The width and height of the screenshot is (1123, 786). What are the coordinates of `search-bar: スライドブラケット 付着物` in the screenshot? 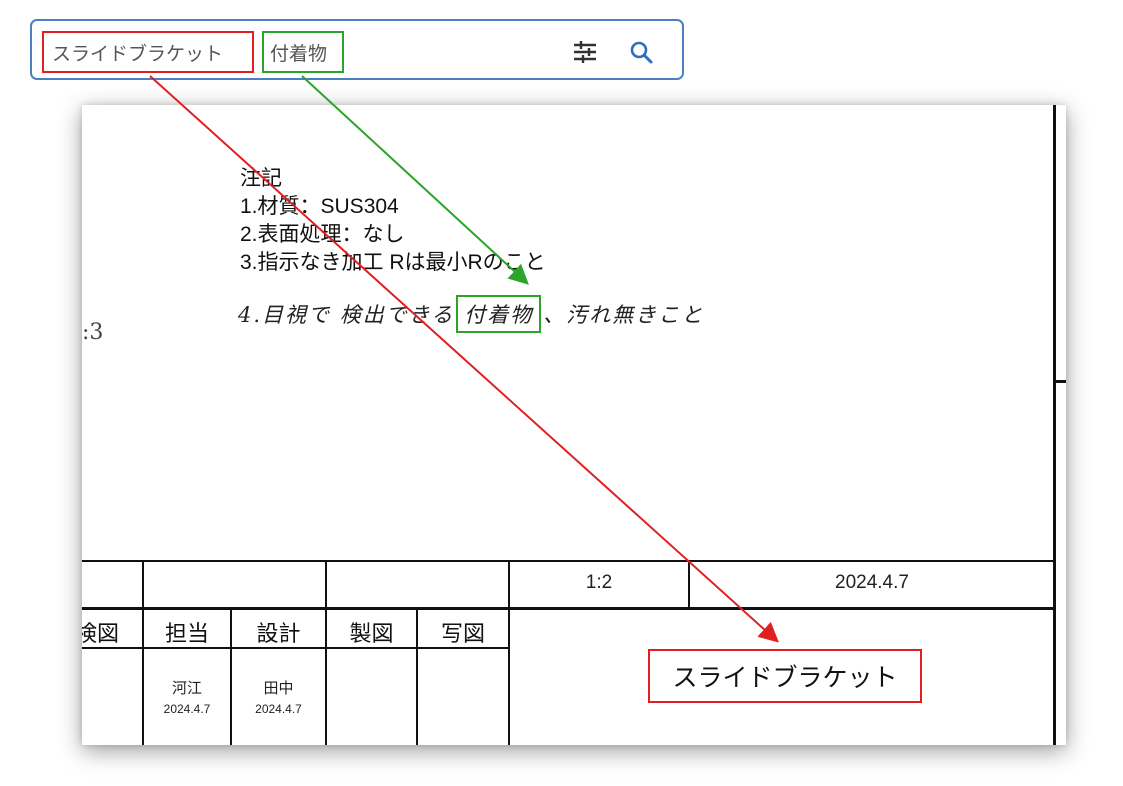 It's located at (357, 49).